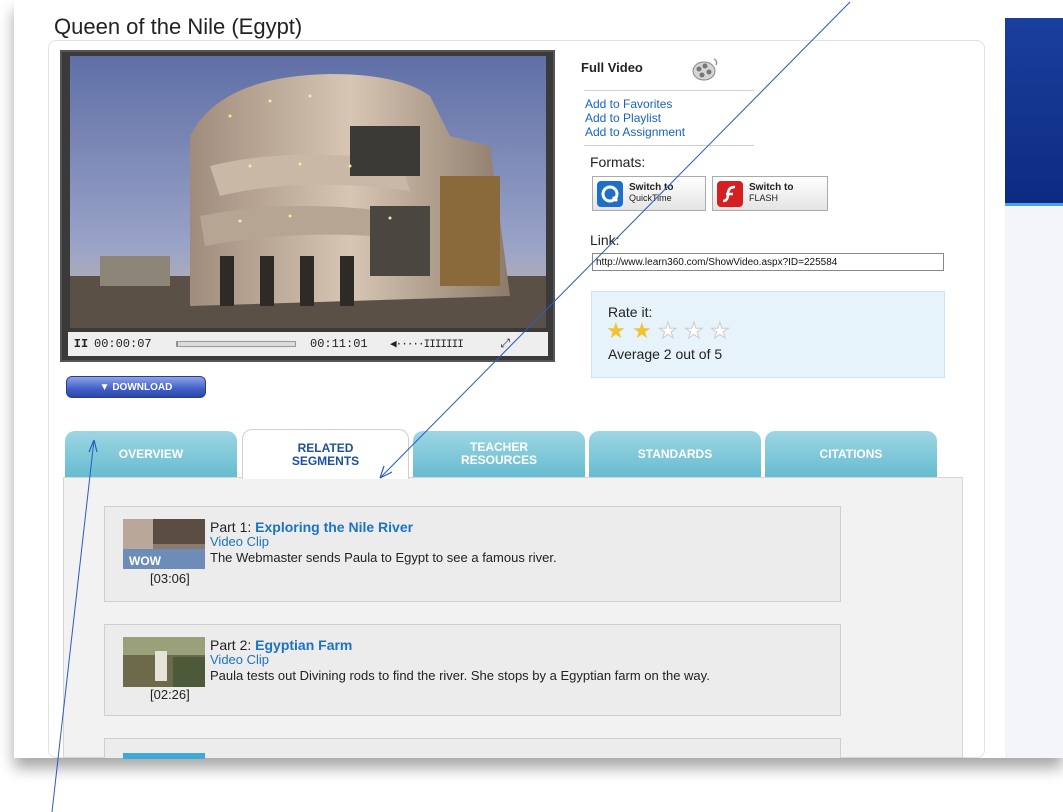 Image resolution: width=1063 pixels, height=812 pixels. I want to click on tab-citations: CITATIONS, so click(851, 454).